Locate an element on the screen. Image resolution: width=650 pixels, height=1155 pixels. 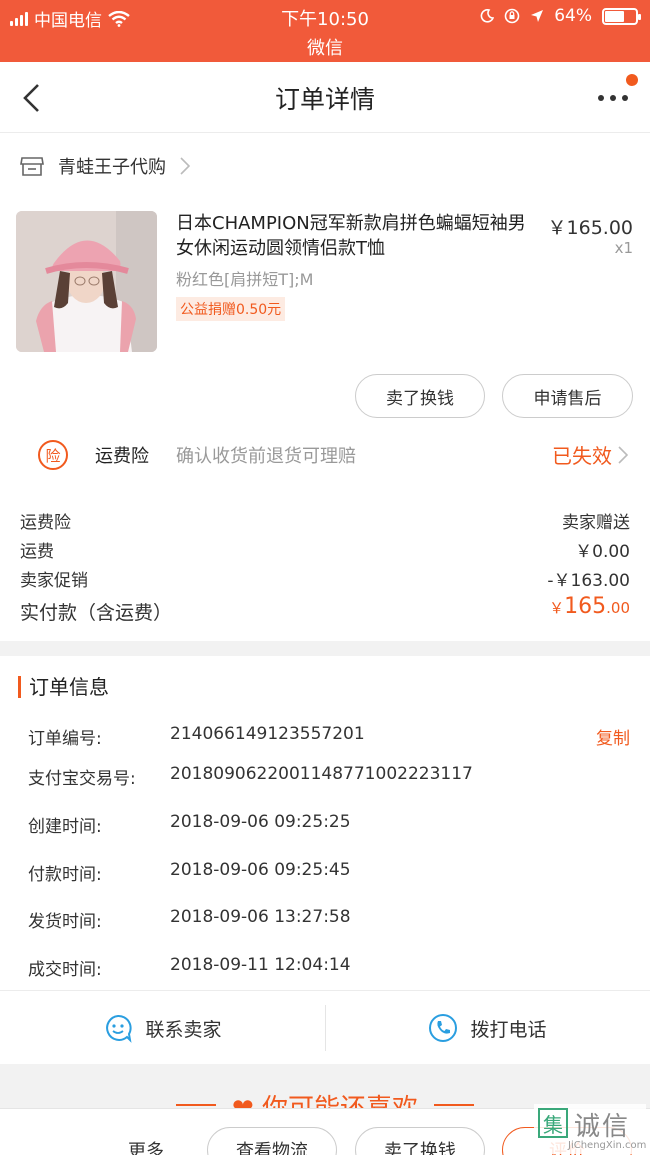
moon-icon is located at coordinates (487, 16).